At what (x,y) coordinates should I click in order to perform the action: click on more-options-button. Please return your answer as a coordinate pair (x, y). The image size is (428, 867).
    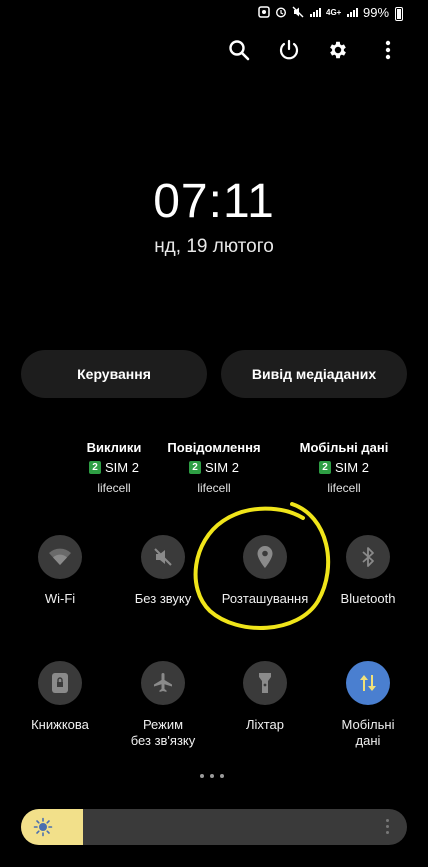
    Looking at the image, I should click on (388, 50).